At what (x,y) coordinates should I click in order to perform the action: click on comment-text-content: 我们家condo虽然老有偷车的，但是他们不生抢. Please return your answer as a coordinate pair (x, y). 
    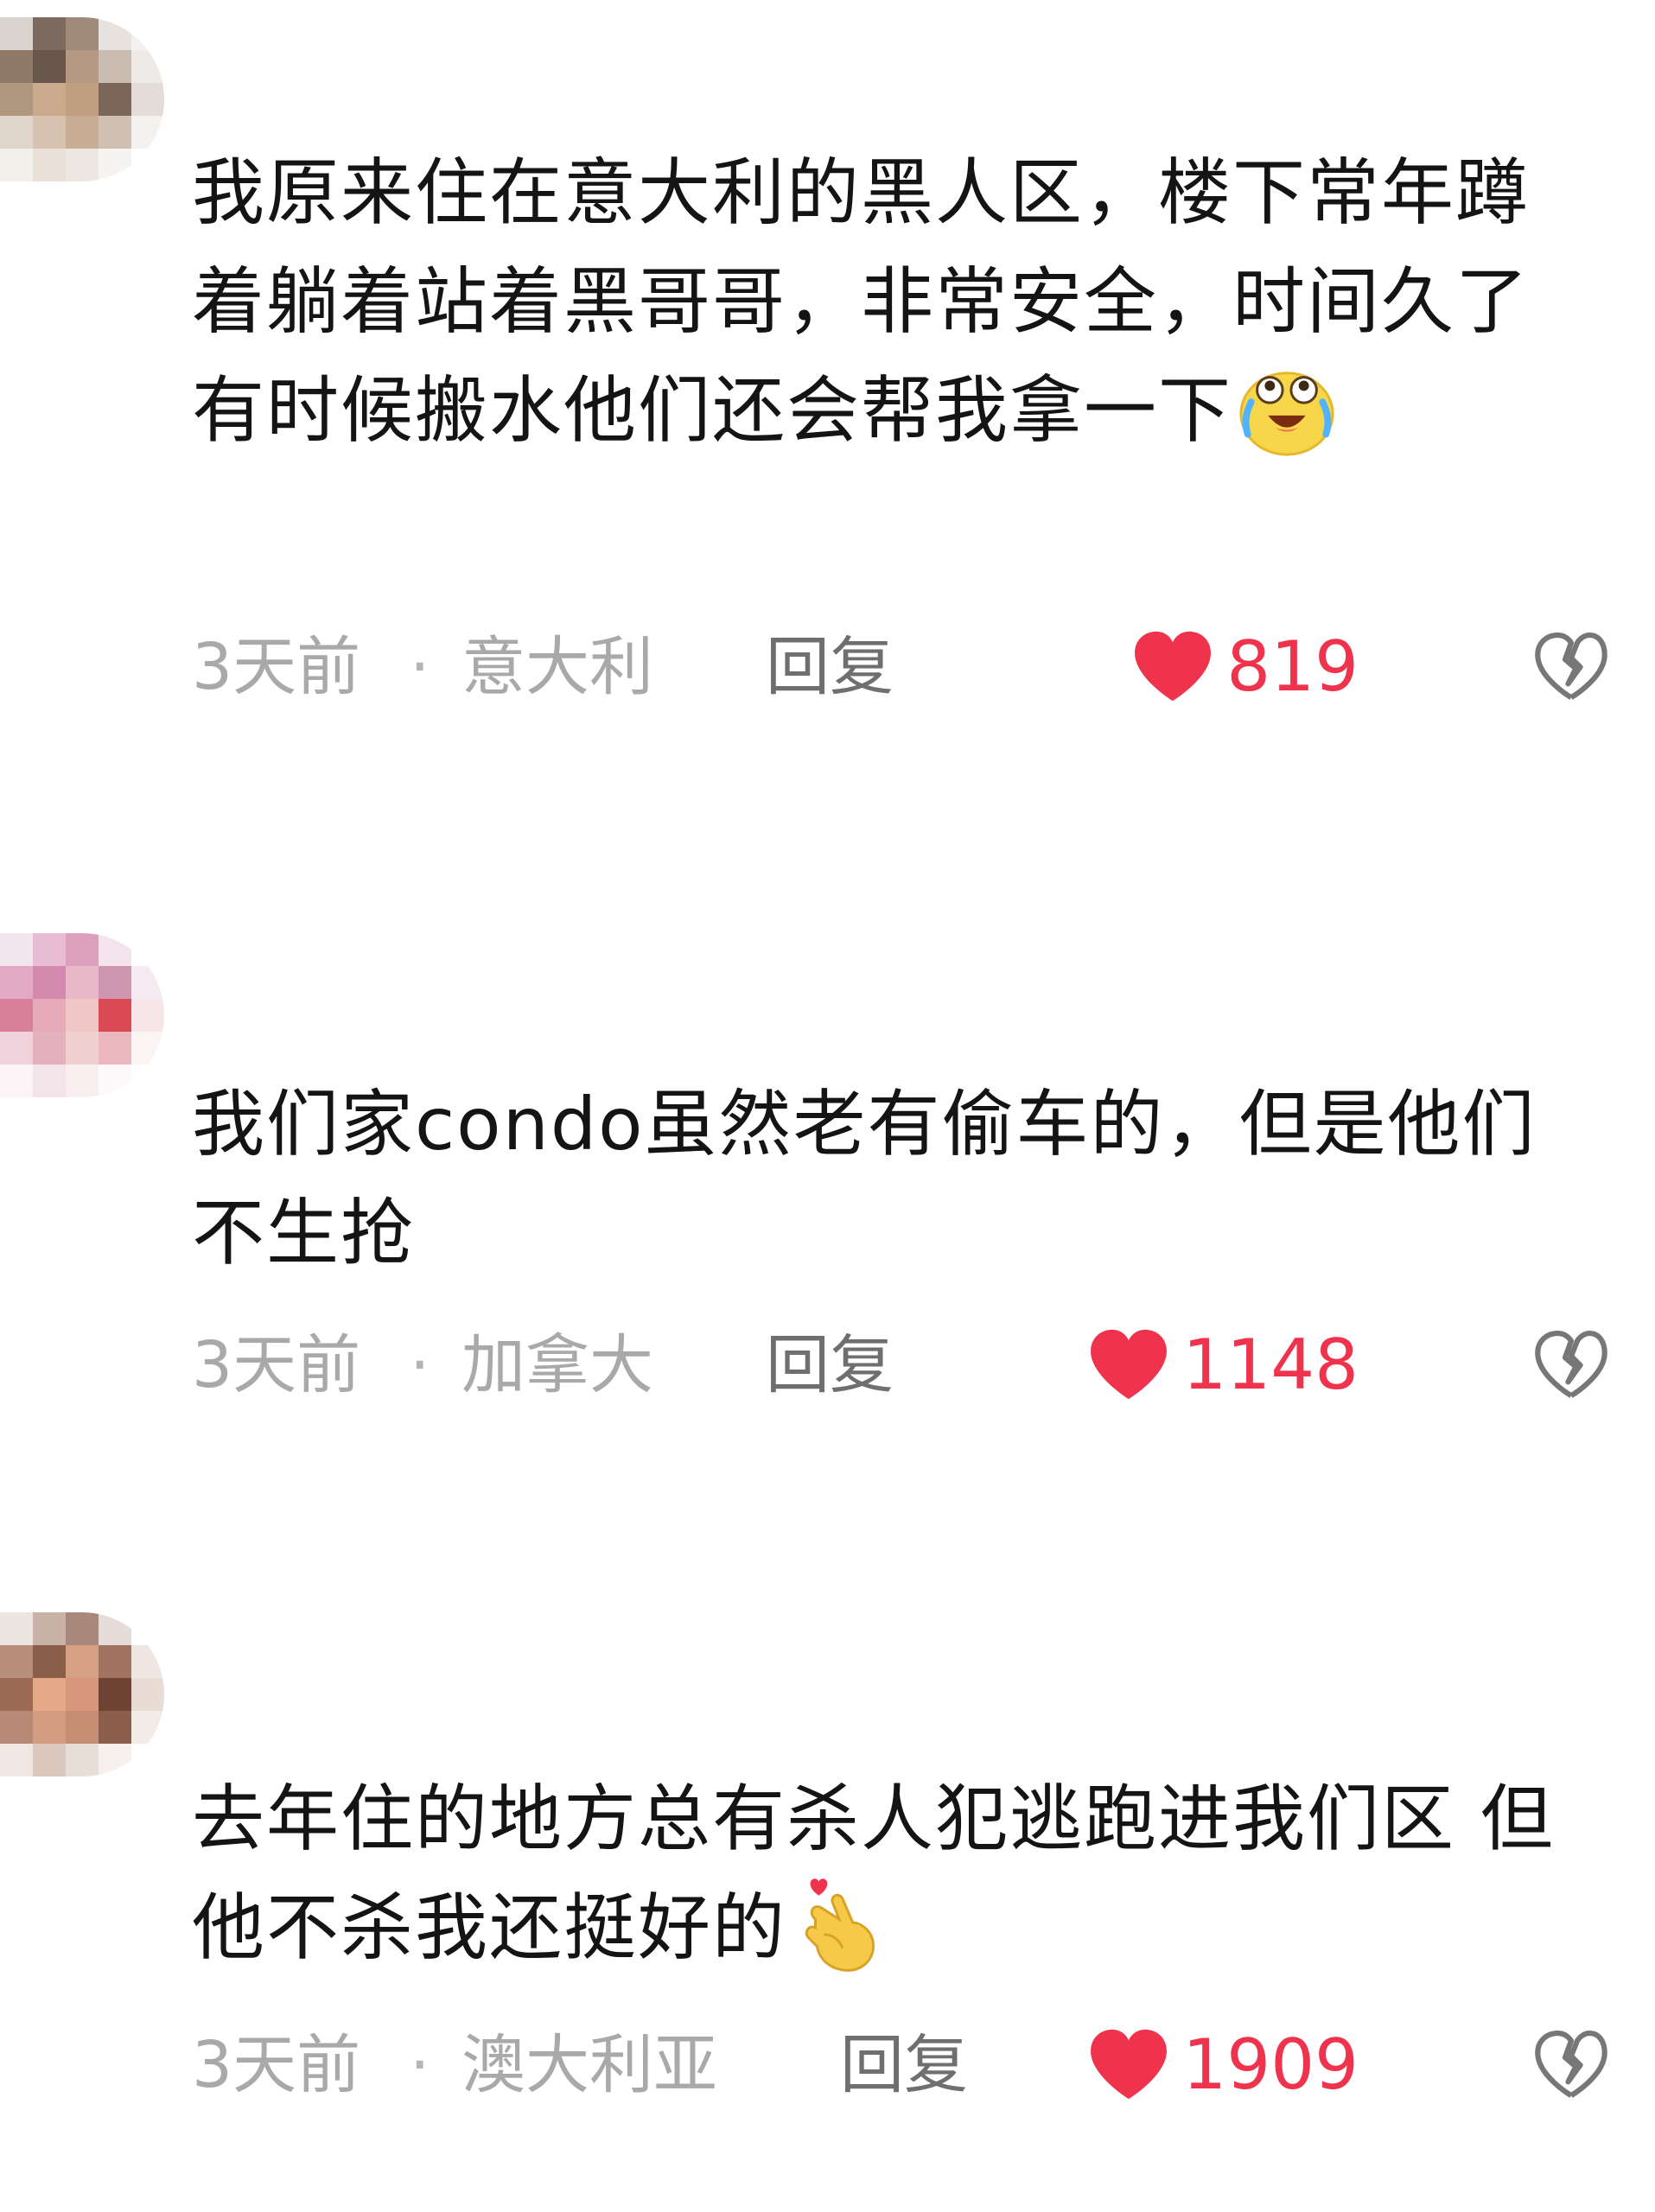
    Looking at the image, I should click on (864, 1178).